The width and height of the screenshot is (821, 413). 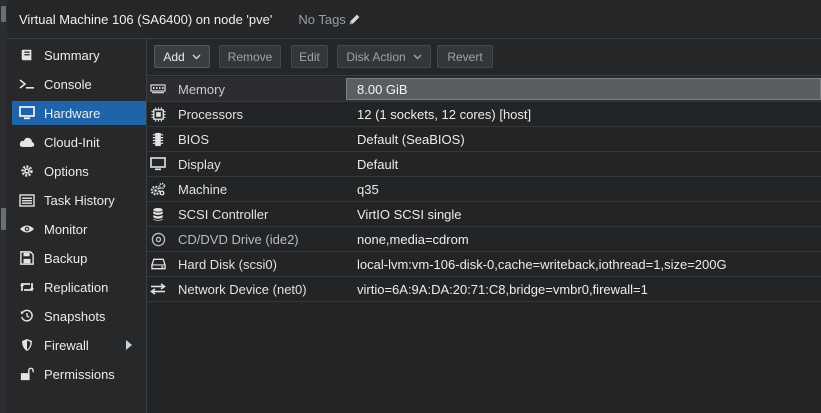 What do you see at coordinates (3, 206) in the screenshot?
I see `left-edge-strip` at bounding box center [3, 206].